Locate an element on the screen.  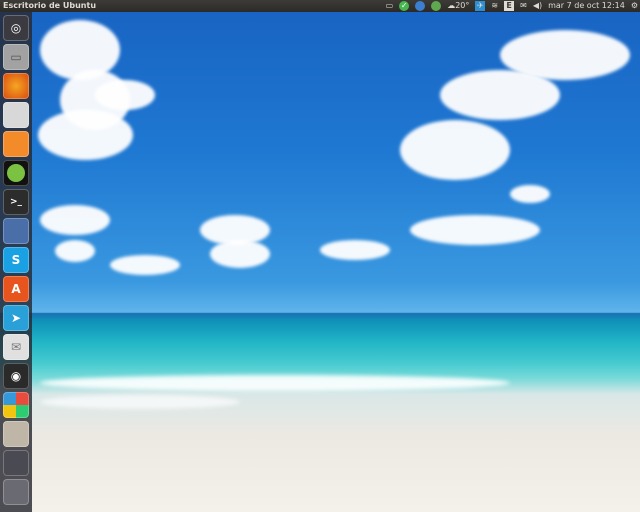
spotify-icon is located at coordinates (16, 173).